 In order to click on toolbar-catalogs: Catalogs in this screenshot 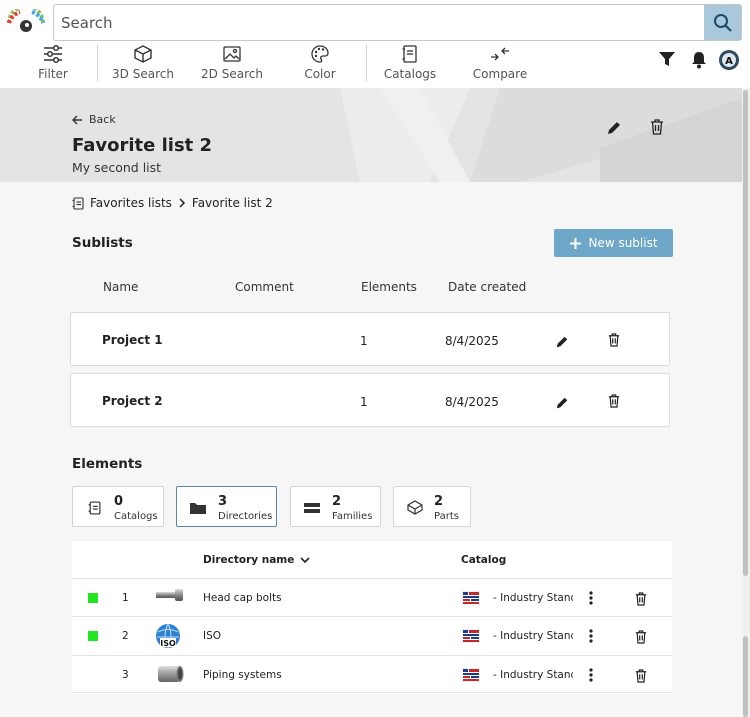, I will do `click(410, 65)`.